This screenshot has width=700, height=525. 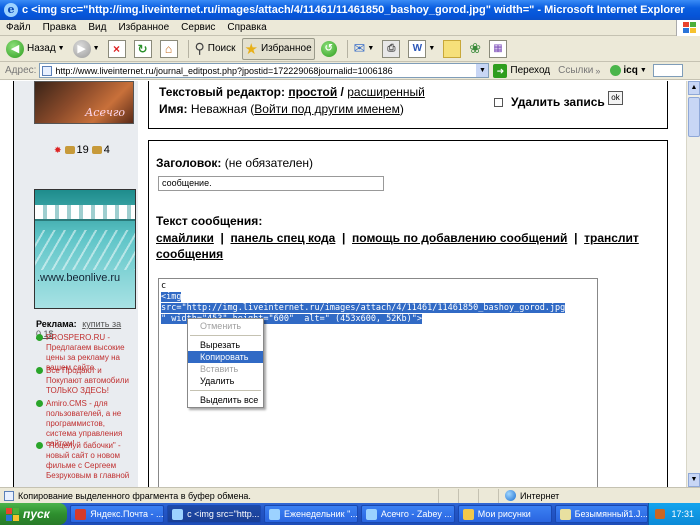 What do you see at coordinates (171, 109) in the screenshot?
I see `name-label: Имя` at bounding box center [171, 109].